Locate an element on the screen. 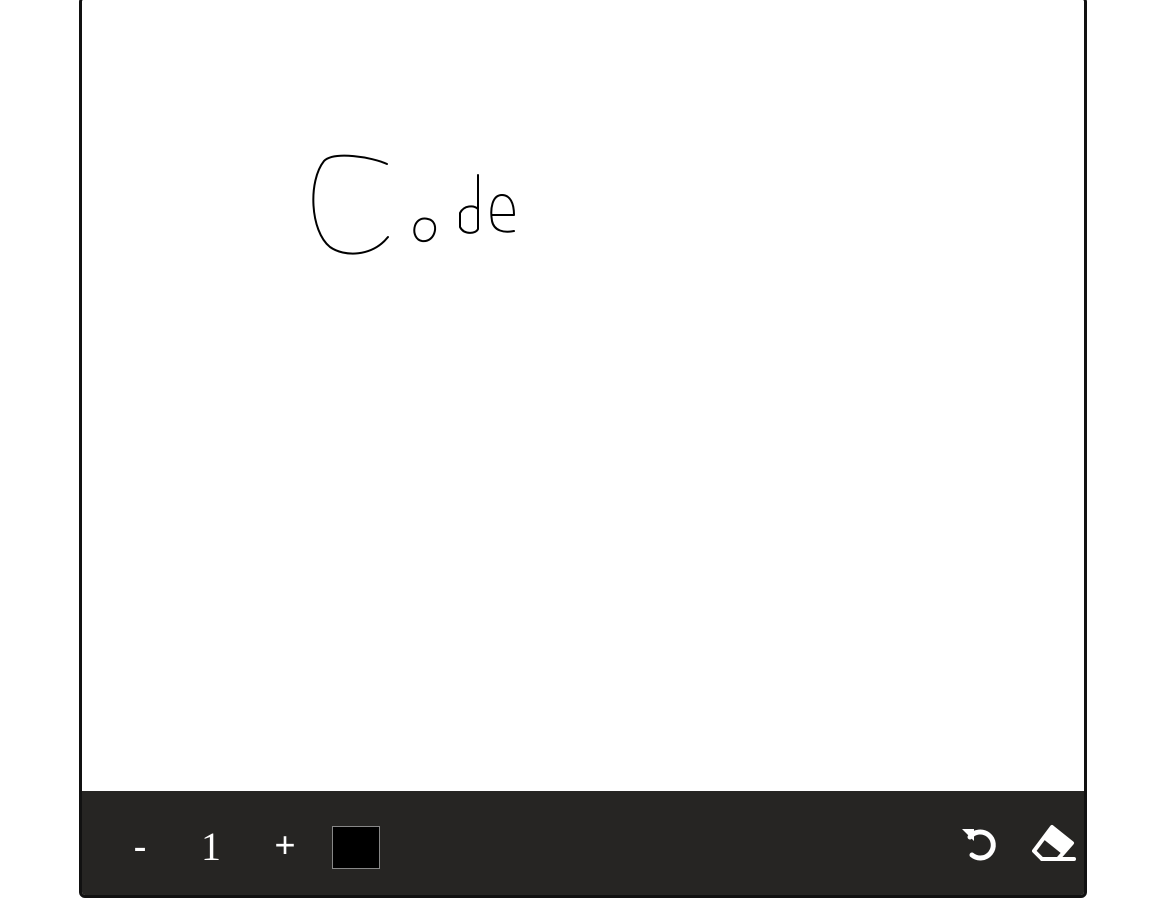 This screenshot has width=1161, height=898. undo-icon is located at coordinates (980, 848).